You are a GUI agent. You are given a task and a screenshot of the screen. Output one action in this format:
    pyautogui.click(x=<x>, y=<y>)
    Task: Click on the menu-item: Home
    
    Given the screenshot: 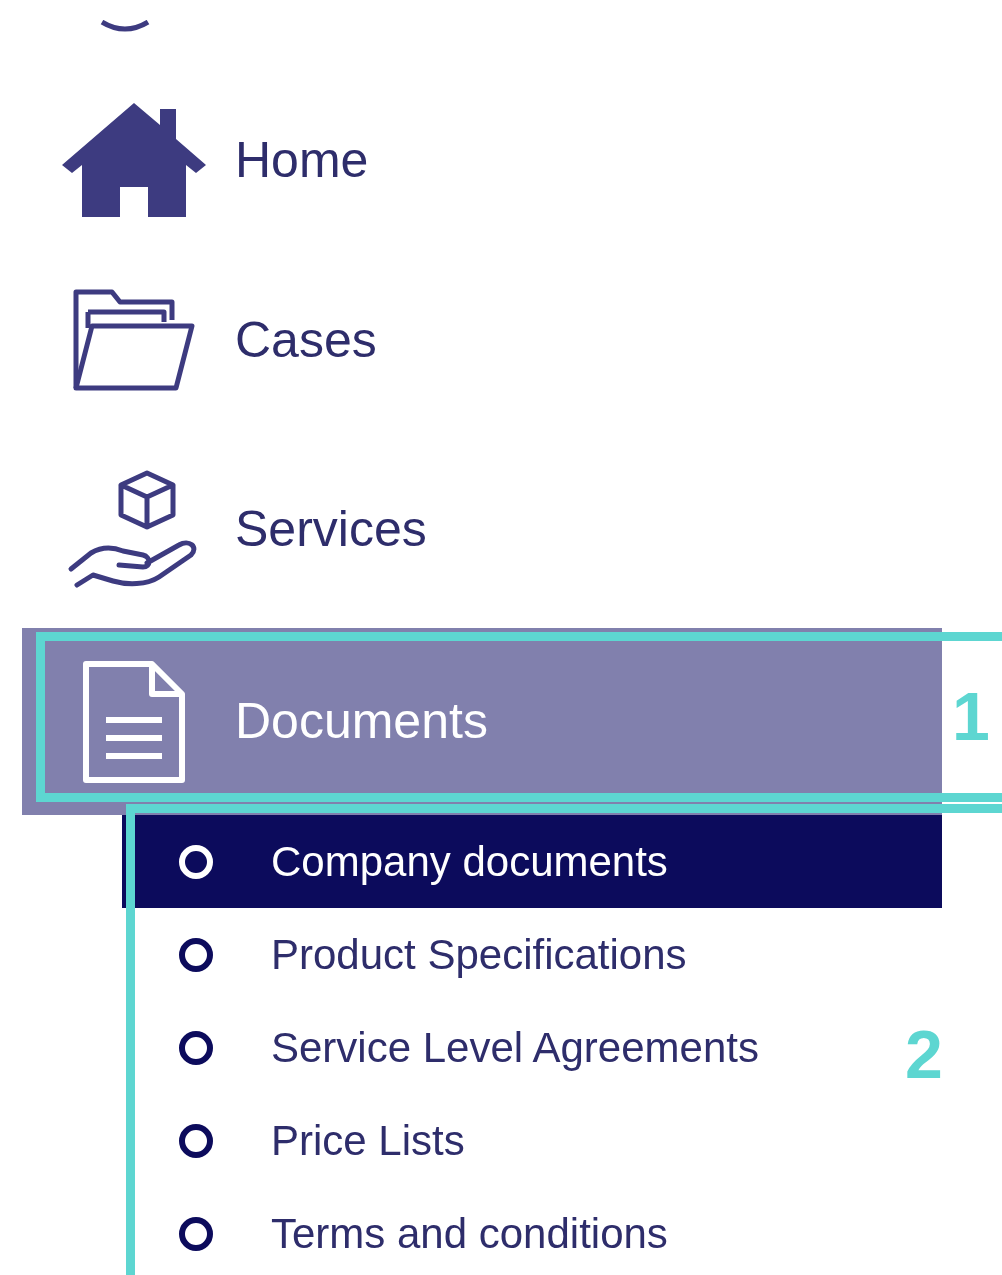 What is the action you would take?
    pyautogui.click(x=482, y=160)
    